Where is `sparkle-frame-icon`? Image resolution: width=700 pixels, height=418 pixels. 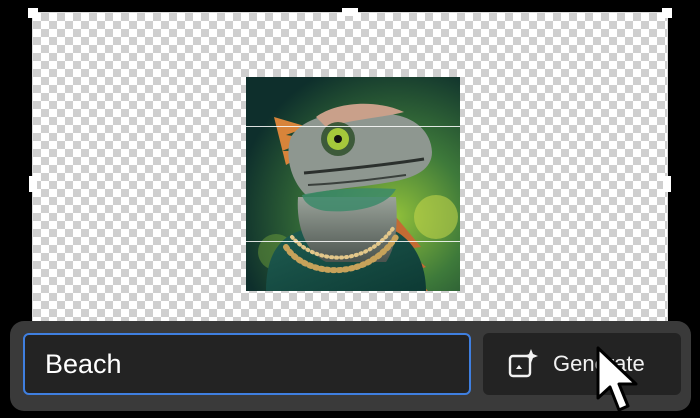 sparkle-frame-icon is located at coordinates (523, 364).